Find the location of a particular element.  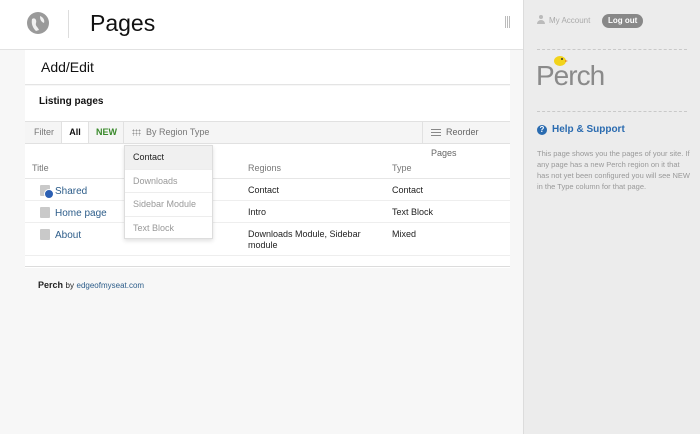

dropdown-item-contact: Contact is located at coordinates (168, 158).